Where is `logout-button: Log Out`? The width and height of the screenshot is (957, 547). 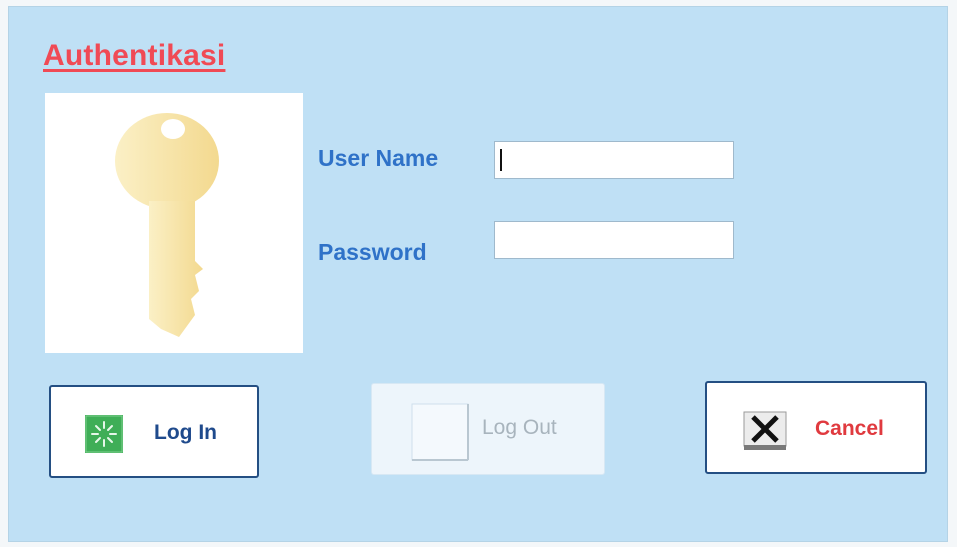 logout-button: Log Out is located at coordinates (488, 429).